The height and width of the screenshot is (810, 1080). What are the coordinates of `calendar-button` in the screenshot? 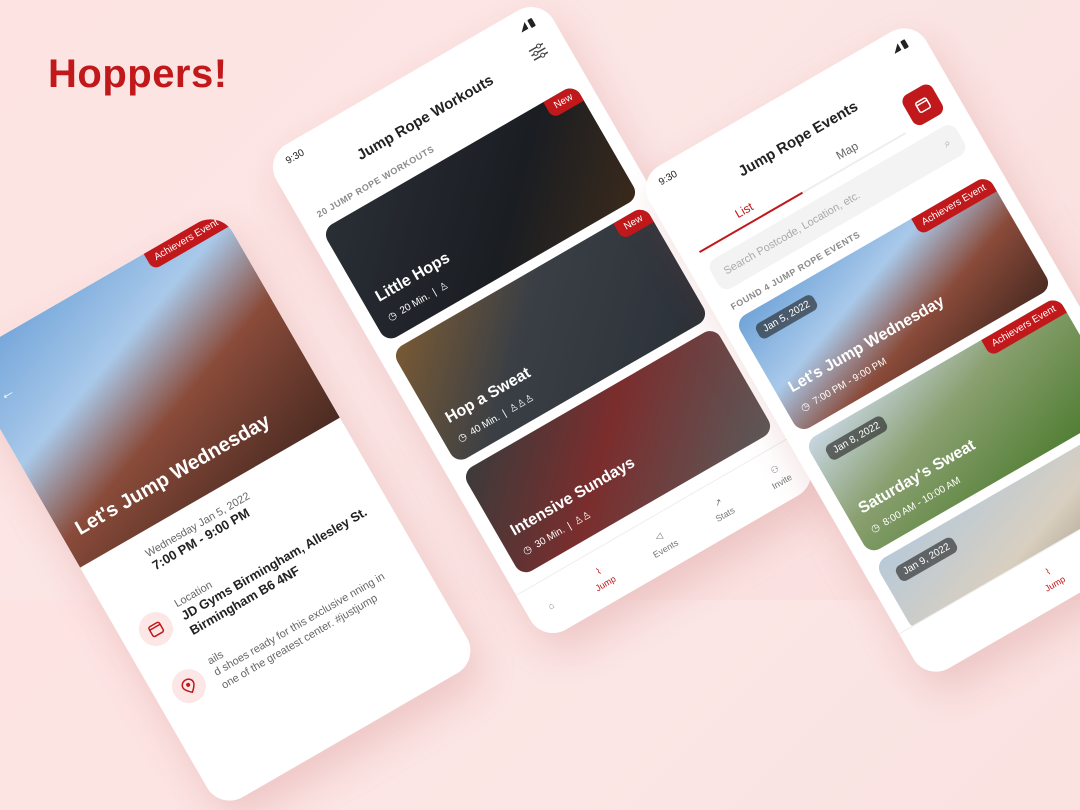 It's located at (922, 104).